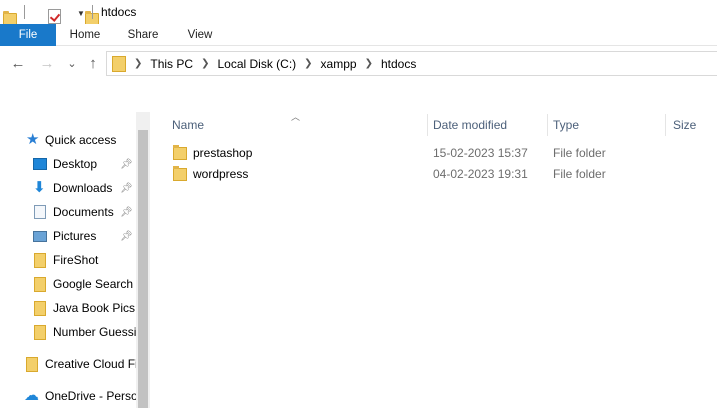 Image resolution: width=717 pixels, height=408 pixels. Describe the element at coordinates (72, 64) in the screenshot. I see `recent-locations-chevron-icon: ⌄` at that location.